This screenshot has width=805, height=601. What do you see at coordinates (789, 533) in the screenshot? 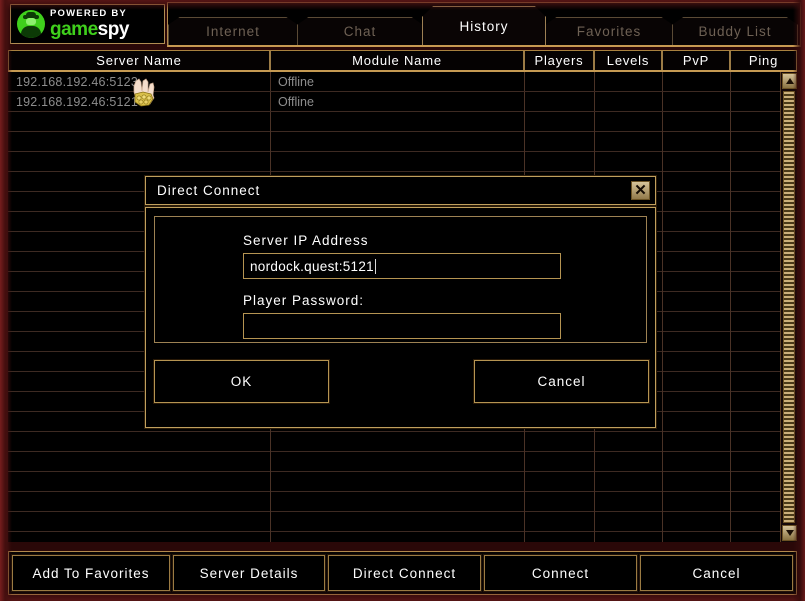
I see `scroll-down-icon` at bounding box center [789, 533].